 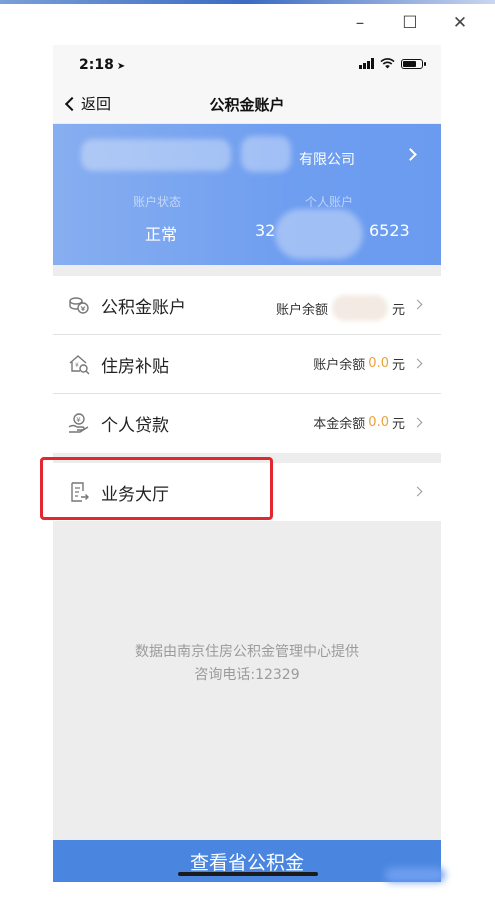 I want to click on home-indicator, so click(x=248, y=874).